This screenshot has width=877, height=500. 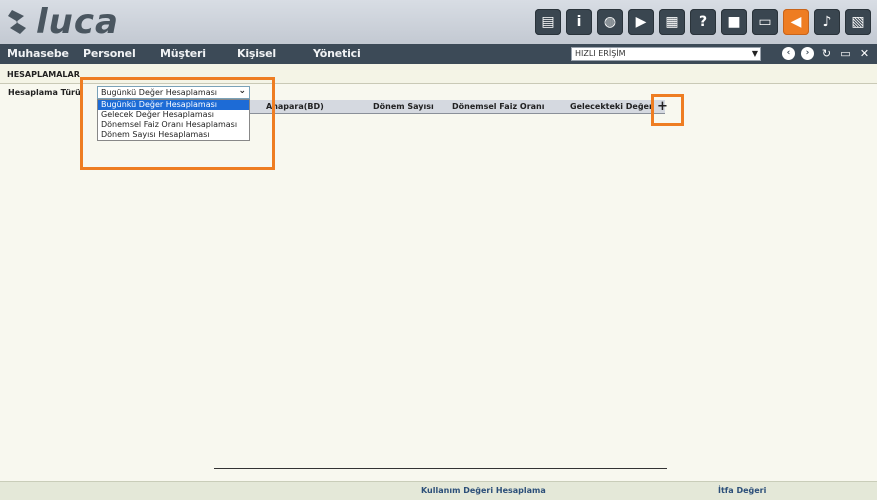 I want to click on footer-bar: Kullanım Değeri Hesaplama İtfa Değeri, so click(x=438, y=490).